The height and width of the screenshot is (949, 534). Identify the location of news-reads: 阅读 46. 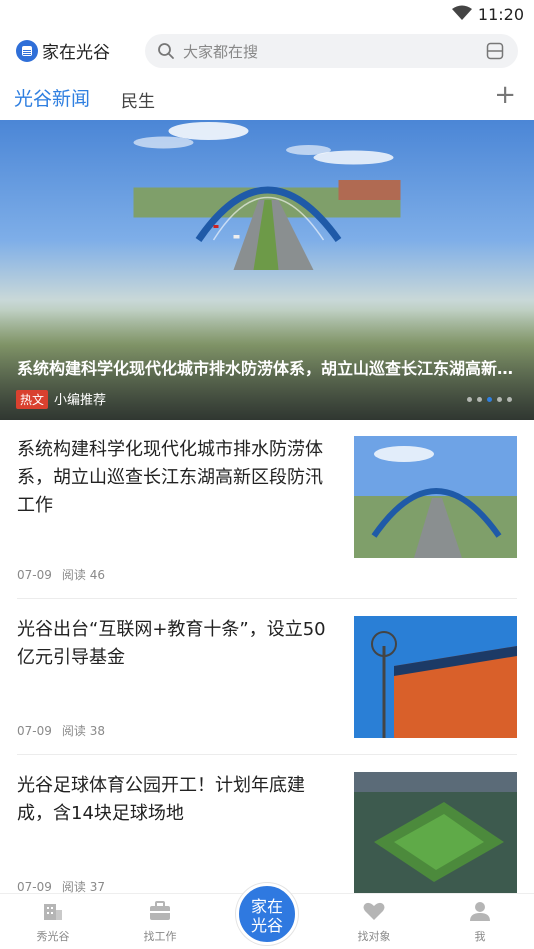
(83, 575).